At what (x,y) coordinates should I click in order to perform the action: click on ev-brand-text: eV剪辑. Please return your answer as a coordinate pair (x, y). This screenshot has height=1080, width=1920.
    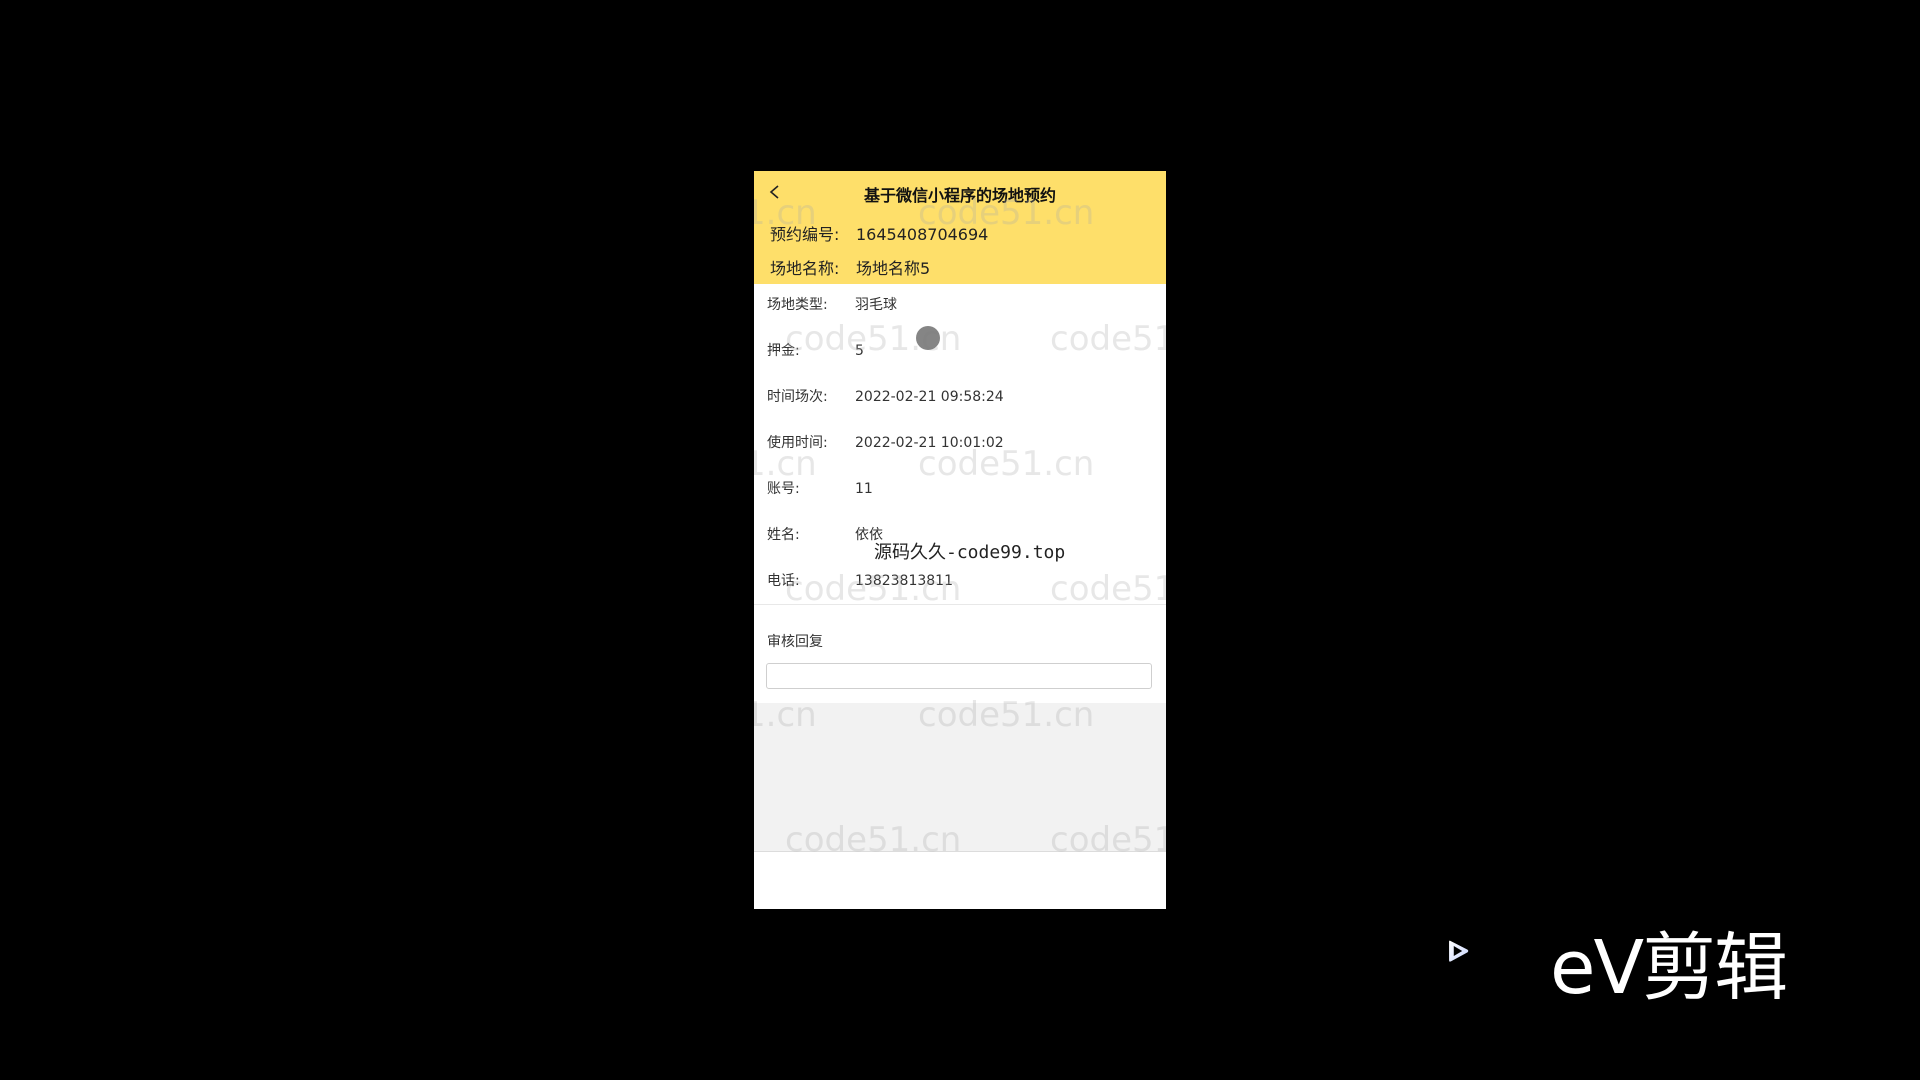
    Looking at the image, I should click on (1669, 968).